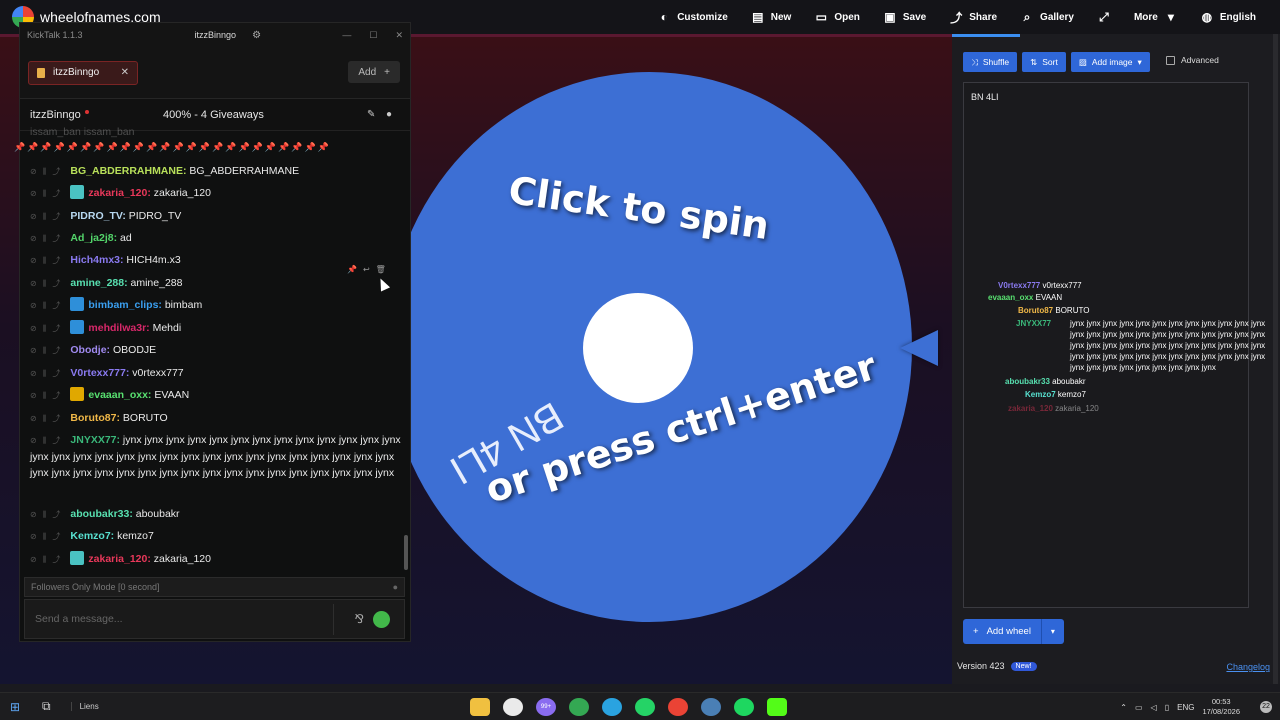 The width and height of the screenshot is (1280, 720). I want to click on notification-center-icon: 22, so click(1266, 707).